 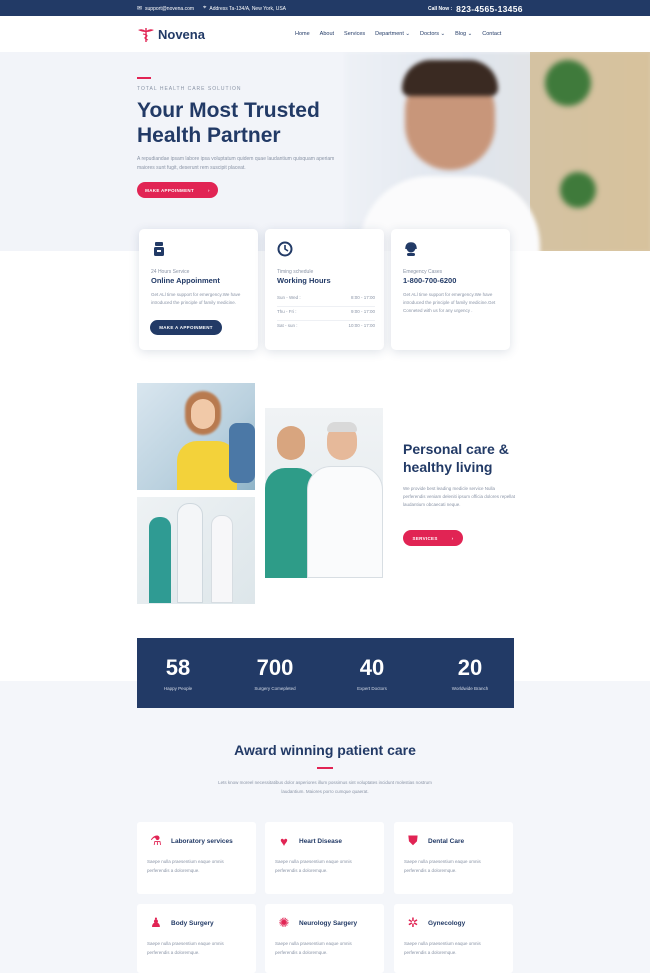 What do you see at coordinates (362, 297) in the screenshot?
I see `hours-time: 8:00 - 17:00` at bounding box center [362, 297].